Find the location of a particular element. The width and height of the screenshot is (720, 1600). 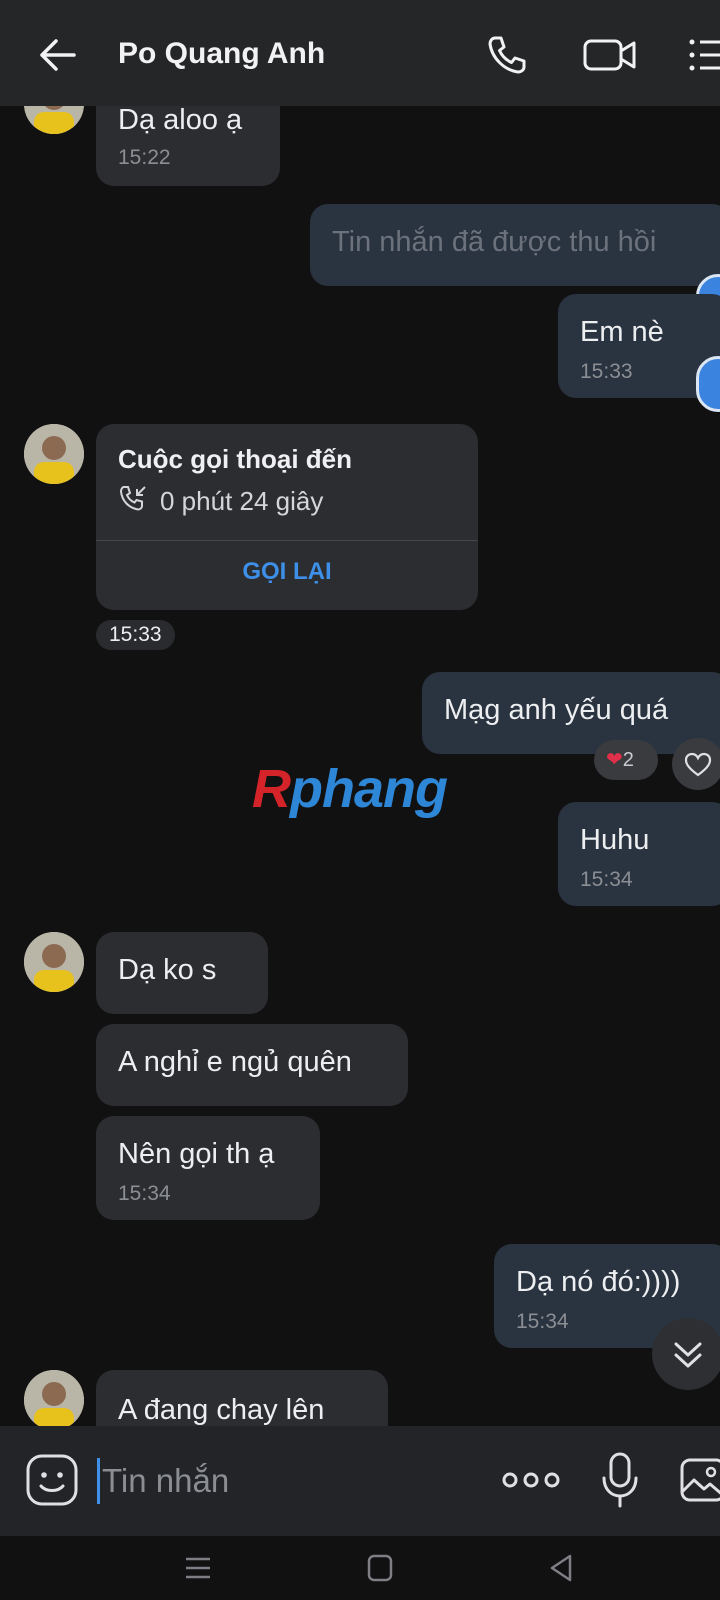

system-navigation-bar is located at coordinates (360, 1568).